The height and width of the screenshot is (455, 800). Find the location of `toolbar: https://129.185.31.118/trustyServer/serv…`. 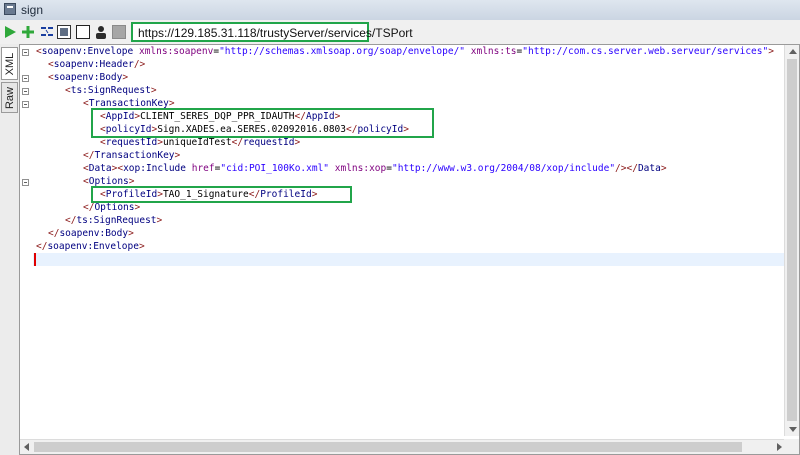

toolbar: https://129.185.31.118/trustyServer/serv… is located at coordinates (400, 32).